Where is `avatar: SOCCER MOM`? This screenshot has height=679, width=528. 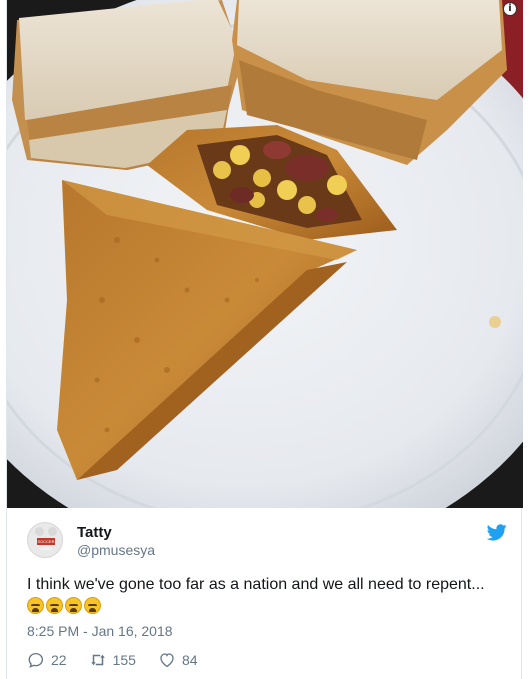
avatar: SOCCER MOM is located at coordinates (45, 540).